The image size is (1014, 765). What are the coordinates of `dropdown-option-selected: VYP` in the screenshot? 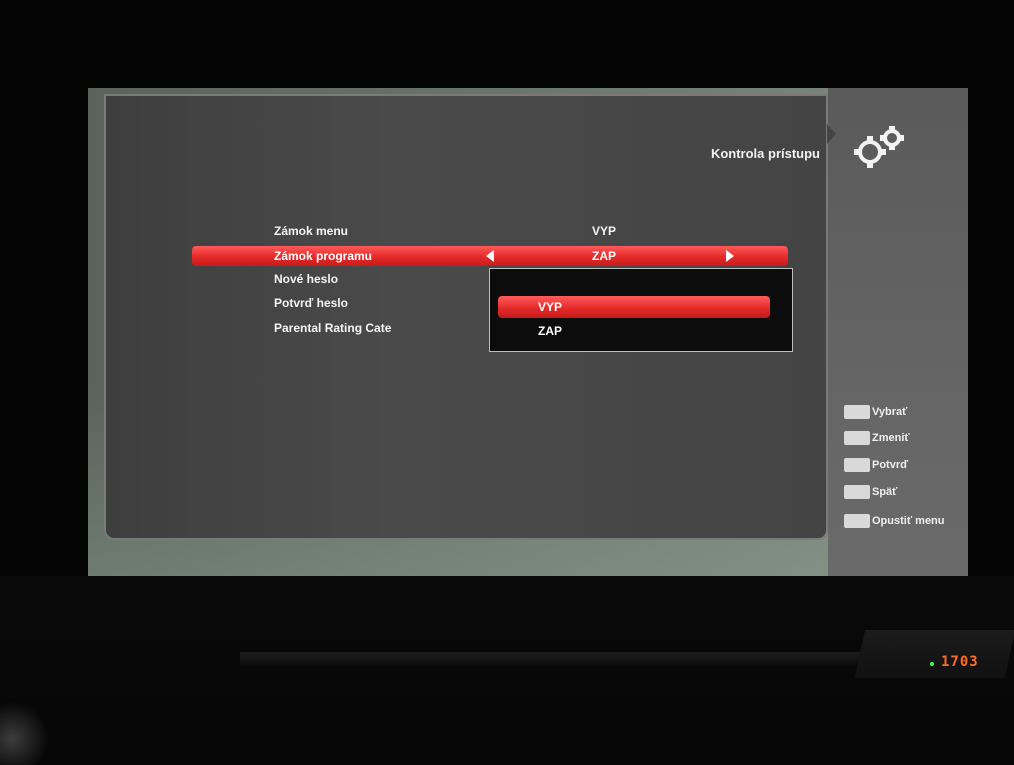 It's located at (634, 307).